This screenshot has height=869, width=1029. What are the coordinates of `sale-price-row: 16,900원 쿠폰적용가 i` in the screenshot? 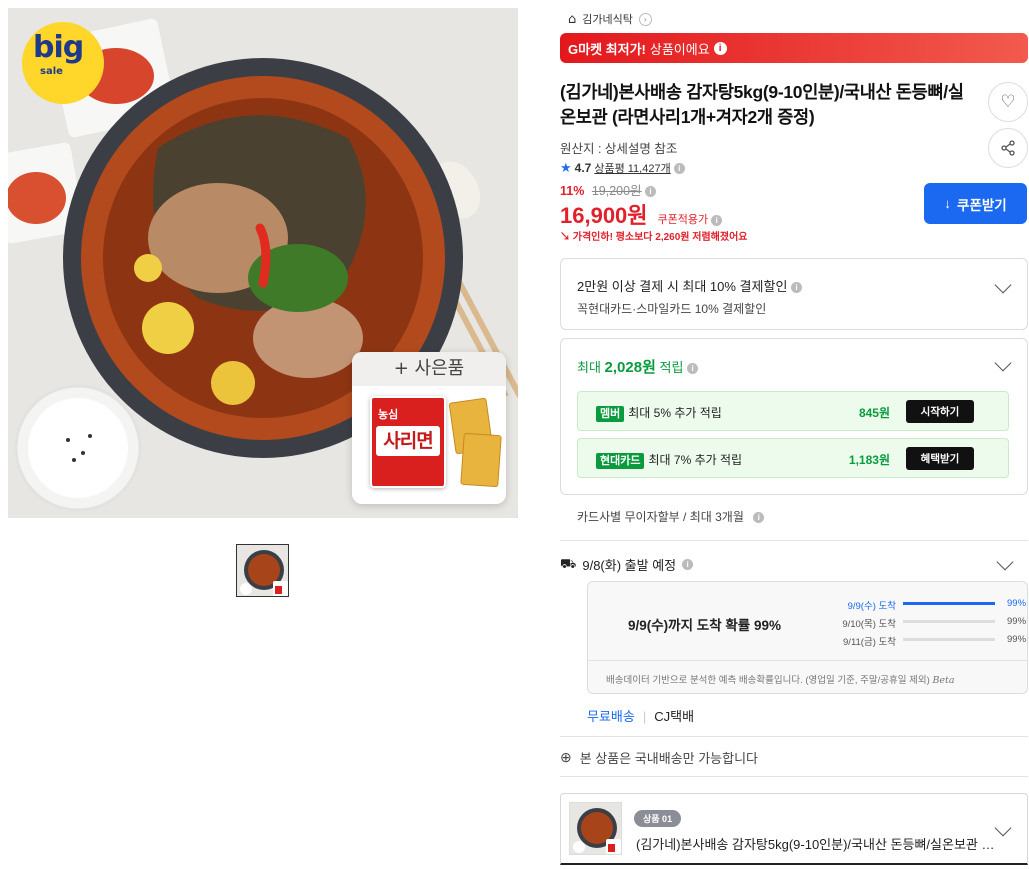 It's located at (641, 214).